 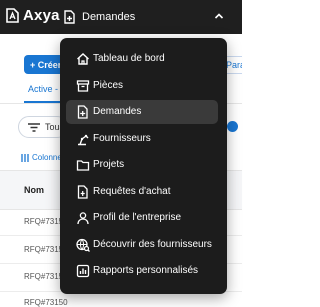 What do you see at coordinates (25, 157) in the screenshot?
I see `columns-icon` at bounding box center [25, 157].